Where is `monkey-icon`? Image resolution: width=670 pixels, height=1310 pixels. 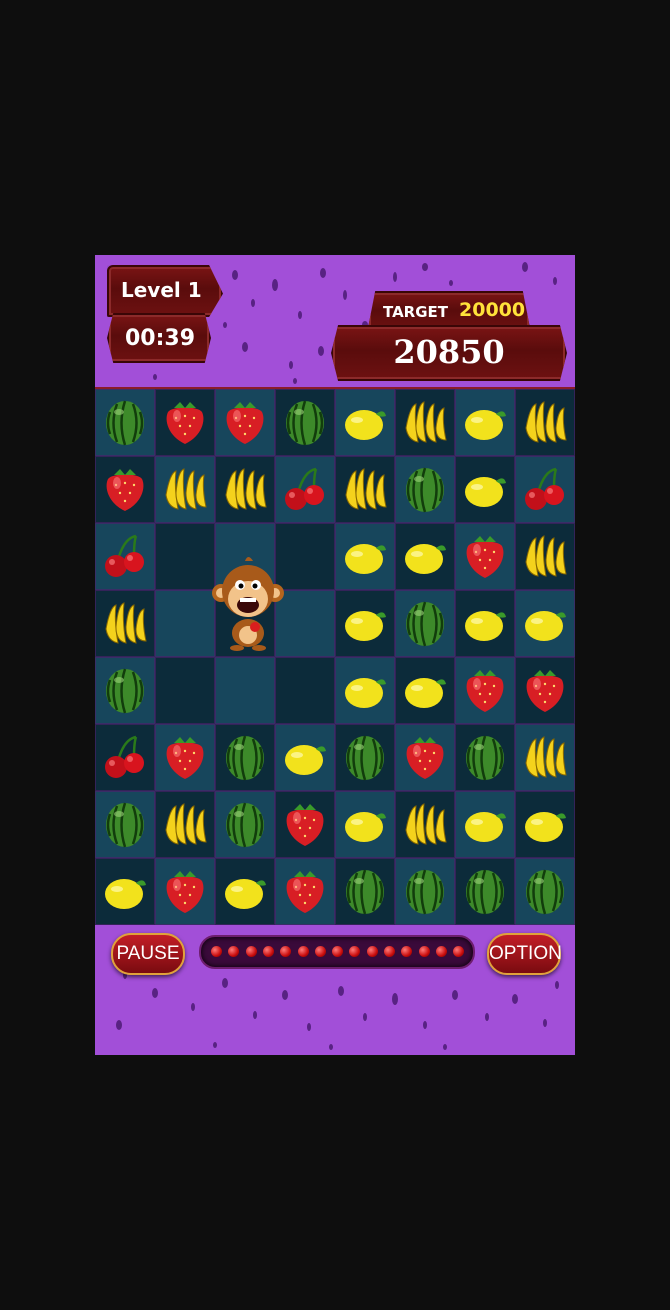 monkey-icon is located at coordinates (248, 604).